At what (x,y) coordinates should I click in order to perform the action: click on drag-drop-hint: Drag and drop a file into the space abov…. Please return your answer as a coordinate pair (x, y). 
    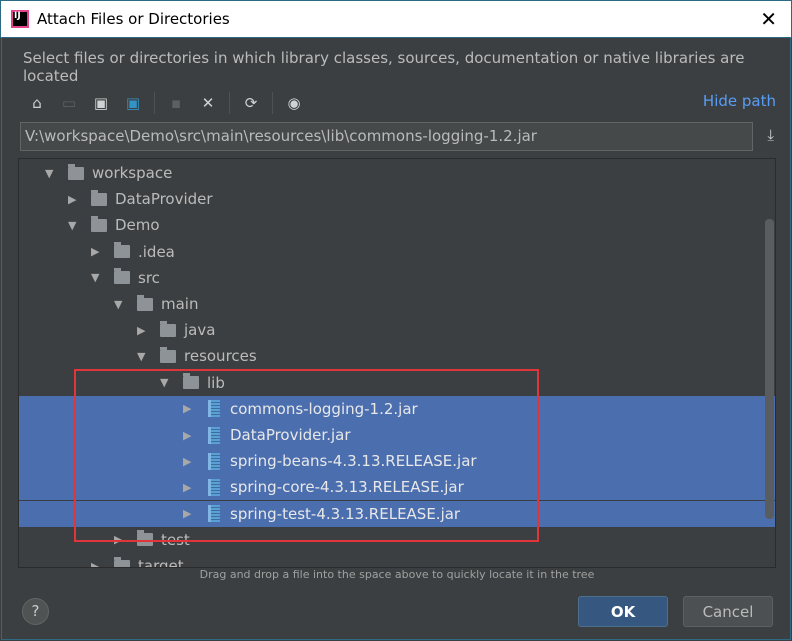
    Looking at the image, I should click on (397, 574).